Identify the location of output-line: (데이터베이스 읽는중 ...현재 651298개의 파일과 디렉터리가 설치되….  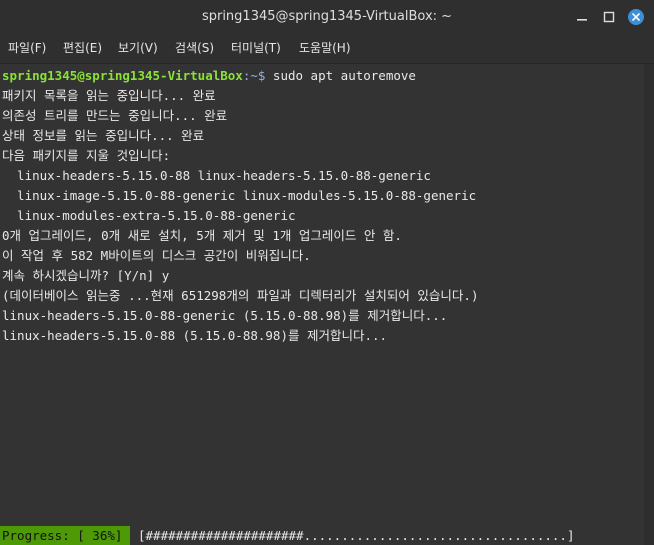
(240, 295).